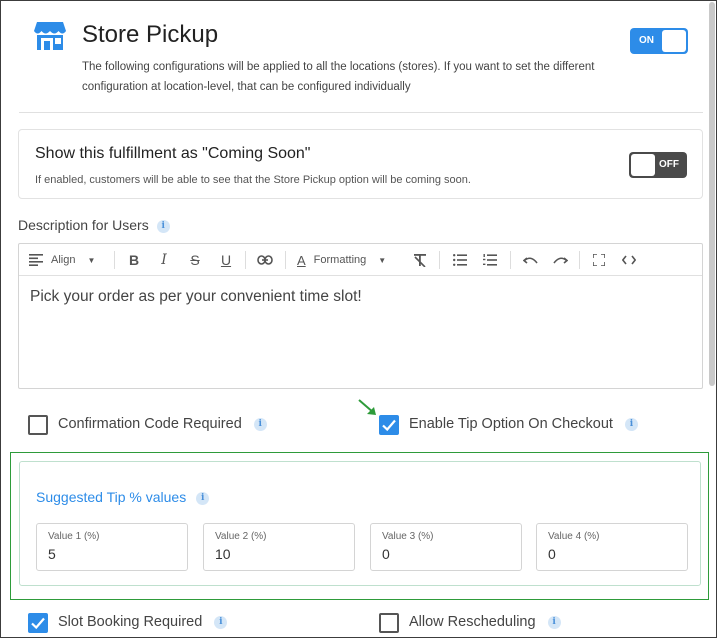 The image size is (717, 638). I want to click on undo-icon, so click(530, 260).